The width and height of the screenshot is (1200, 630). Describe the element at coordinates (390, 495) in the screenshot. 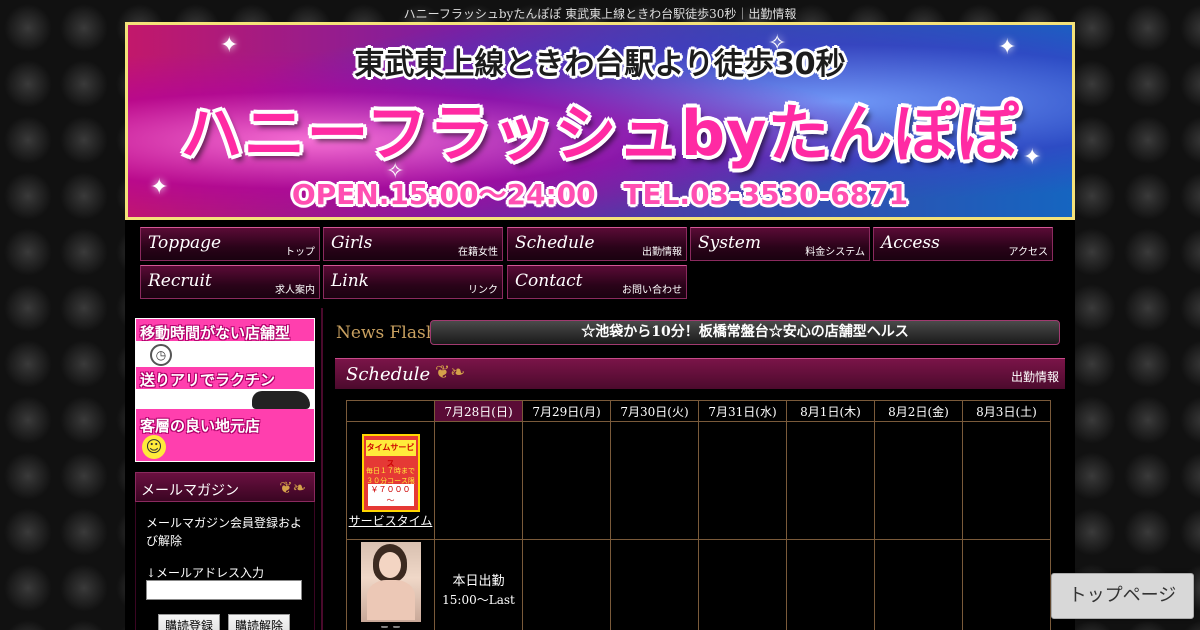

I see `thumb-ad-price: ￥７０００～` at that location.